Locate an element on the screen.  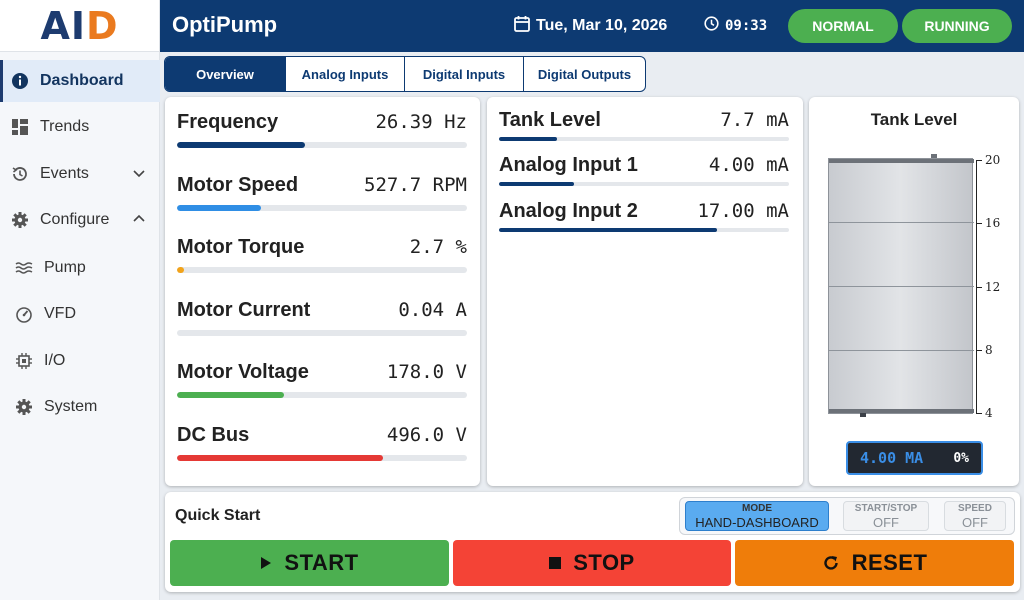
sidebar-item-vfd: VFD is located at coordinates (80, 314).